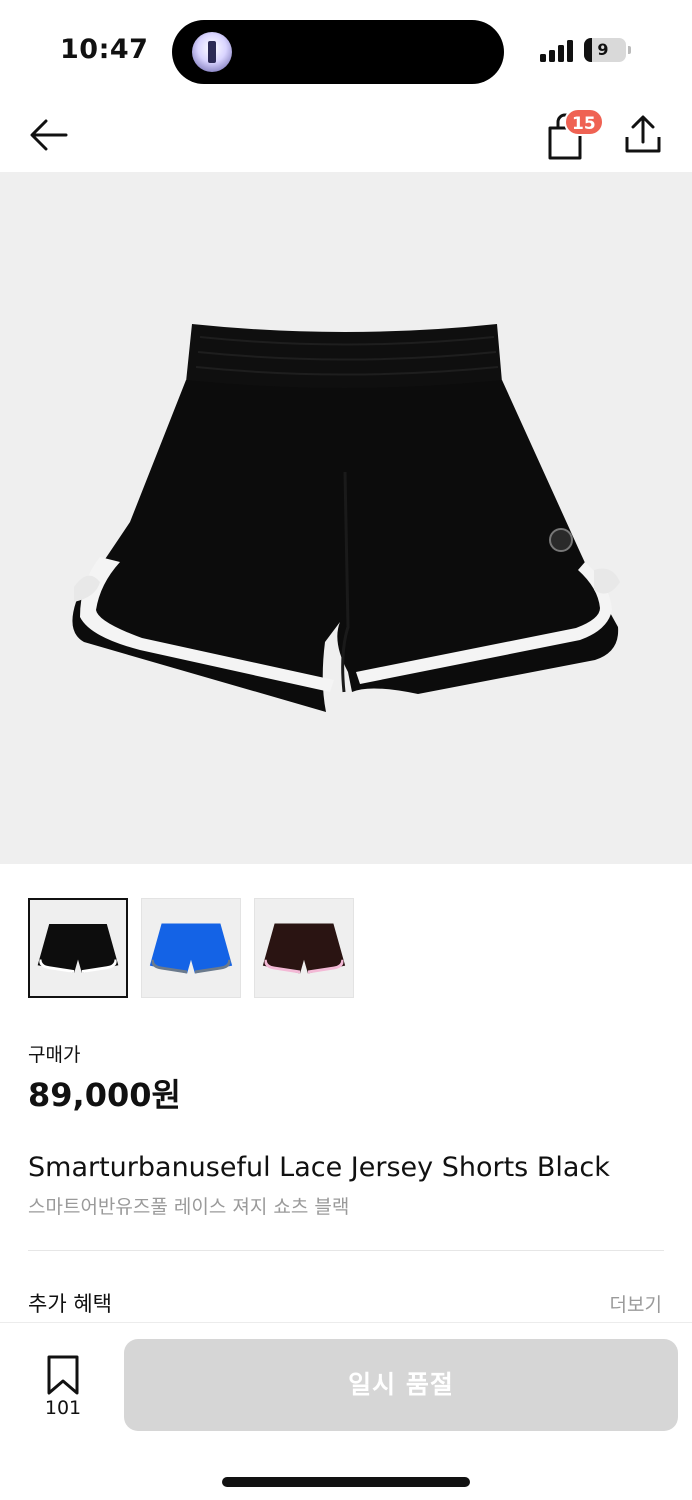 Image resolution: width=692 pixels, height=1500 pixels. Describe the element at coordinates (189, 1207) in the screenshot. I see `product-title-ko: 스마트어반유즈풀 레이스 져지 쇼츠 블랙` at that location.